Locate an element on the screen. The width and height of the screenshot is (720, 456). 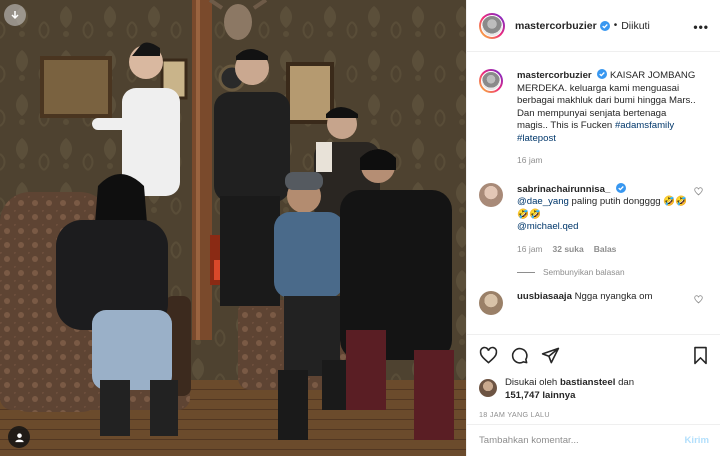
follow-status-button: Diikuti is located at coordinates (635, 26).